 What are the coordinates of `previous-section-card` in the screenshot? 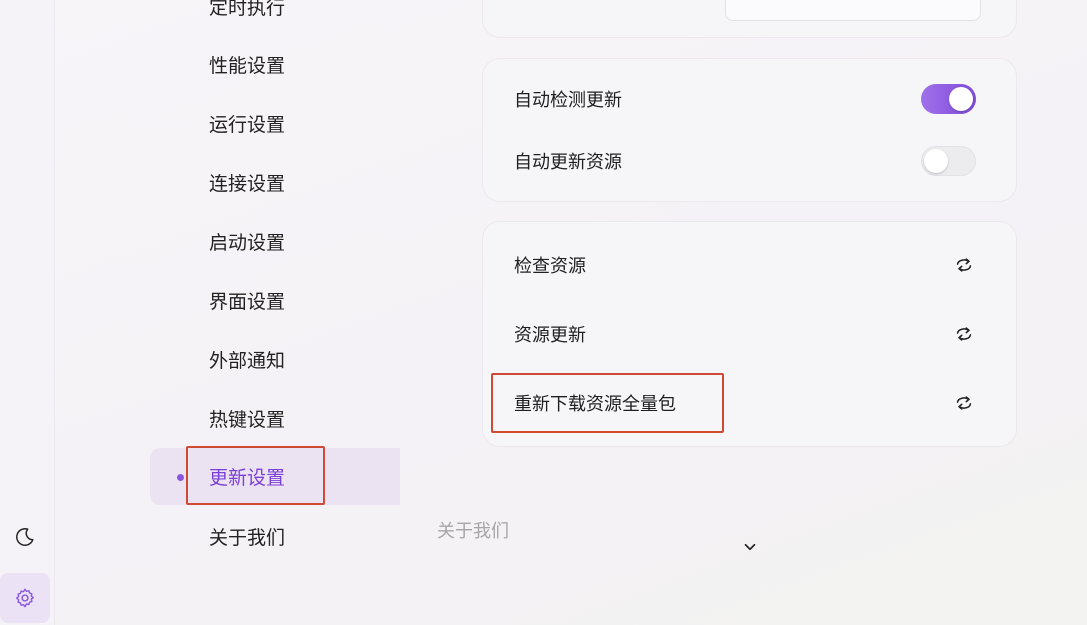 It's located at (749, 19).